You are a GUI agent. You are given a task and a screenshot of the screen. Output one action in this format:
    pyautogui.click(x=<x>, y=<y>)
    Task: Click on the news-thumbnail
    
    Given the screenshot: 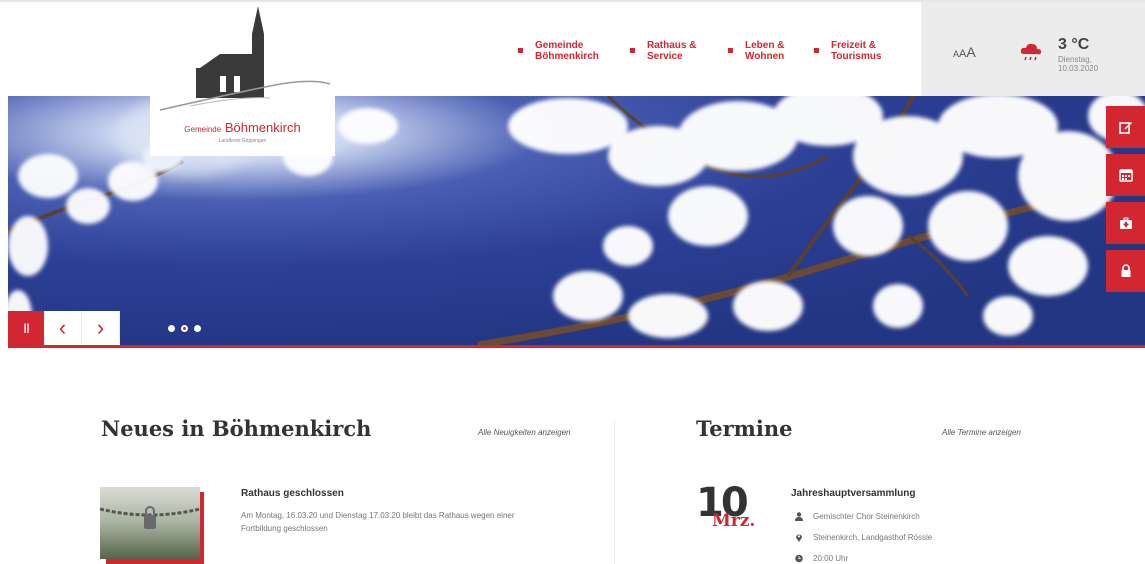 What is the action you would take?
    pyautogui.click(x=150, y=523)
    